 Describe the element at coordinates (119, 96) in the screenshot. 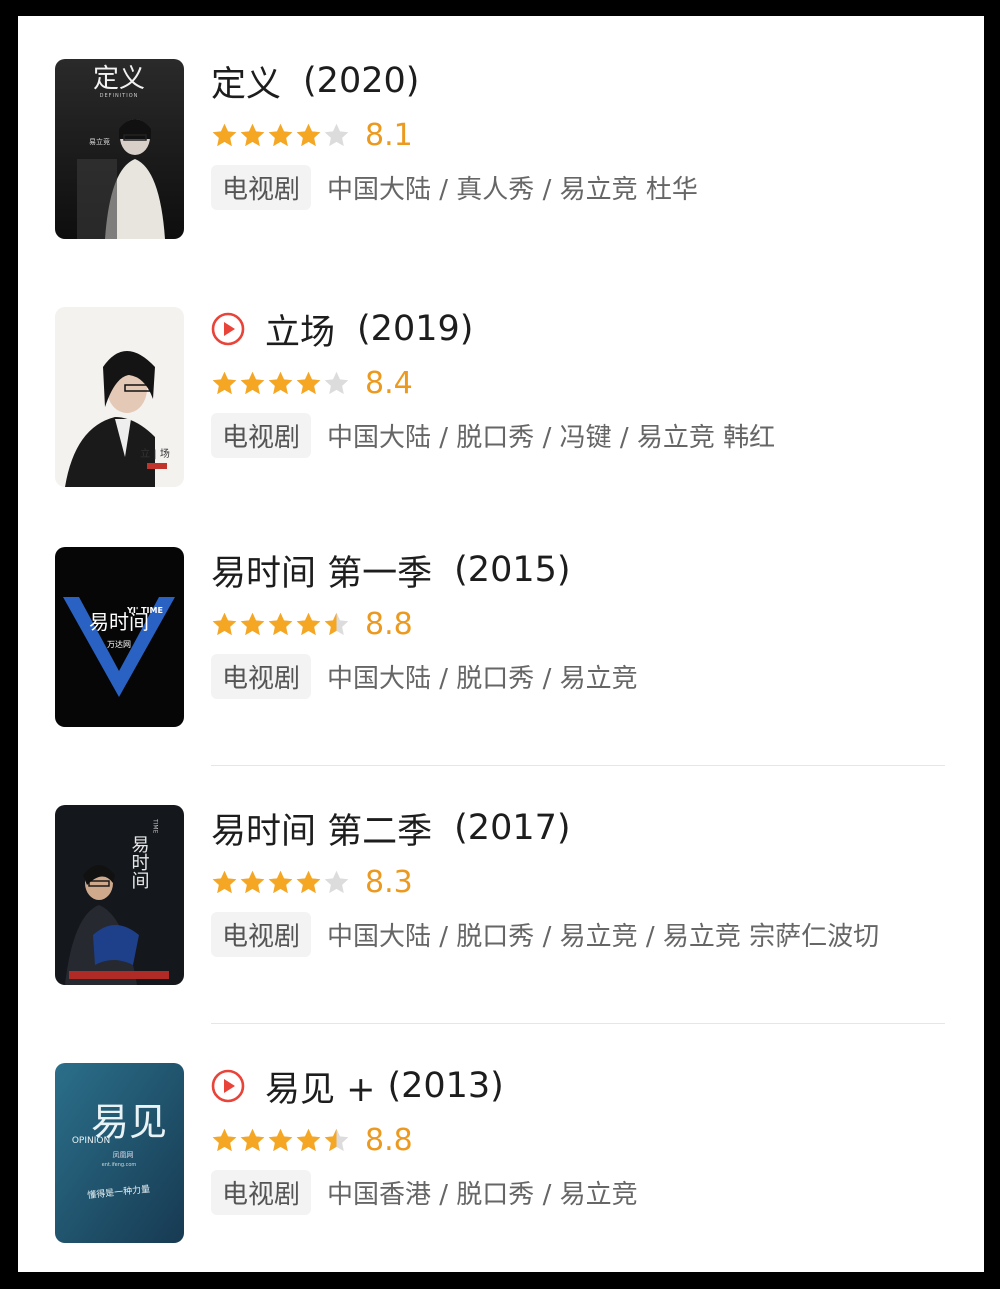

I see `poster-subtitle: DEFINITION` at that location.